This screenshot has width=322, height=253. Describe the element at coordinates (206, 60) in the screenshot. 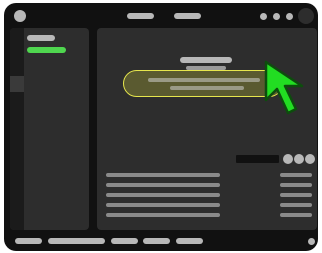

I see `page-title` at that location.